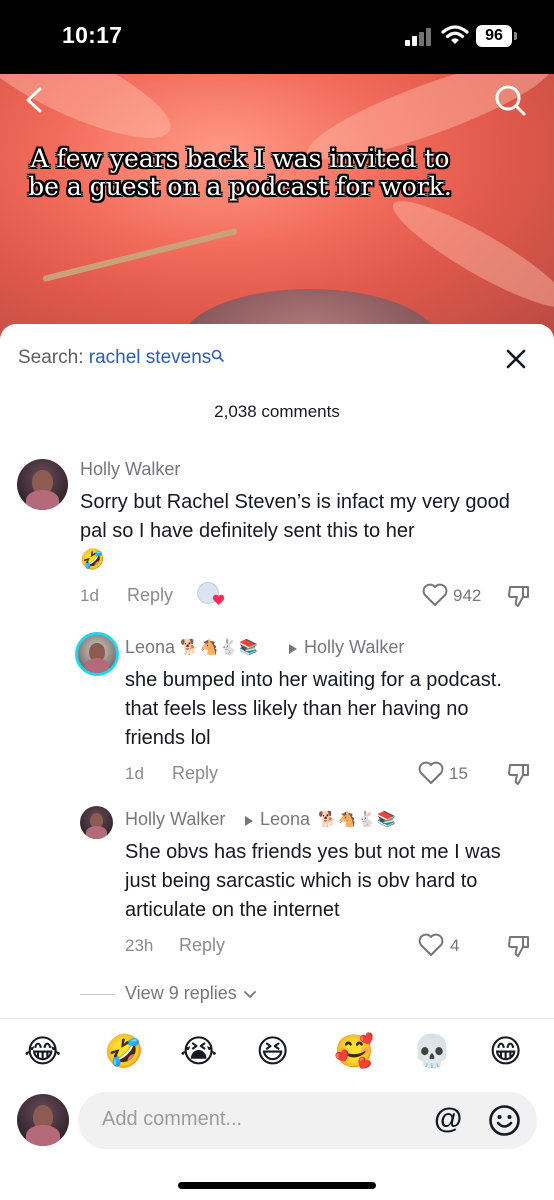 This screenshot has height=1200, width=554. I want to click on like-count: 4, so click(455, 945).